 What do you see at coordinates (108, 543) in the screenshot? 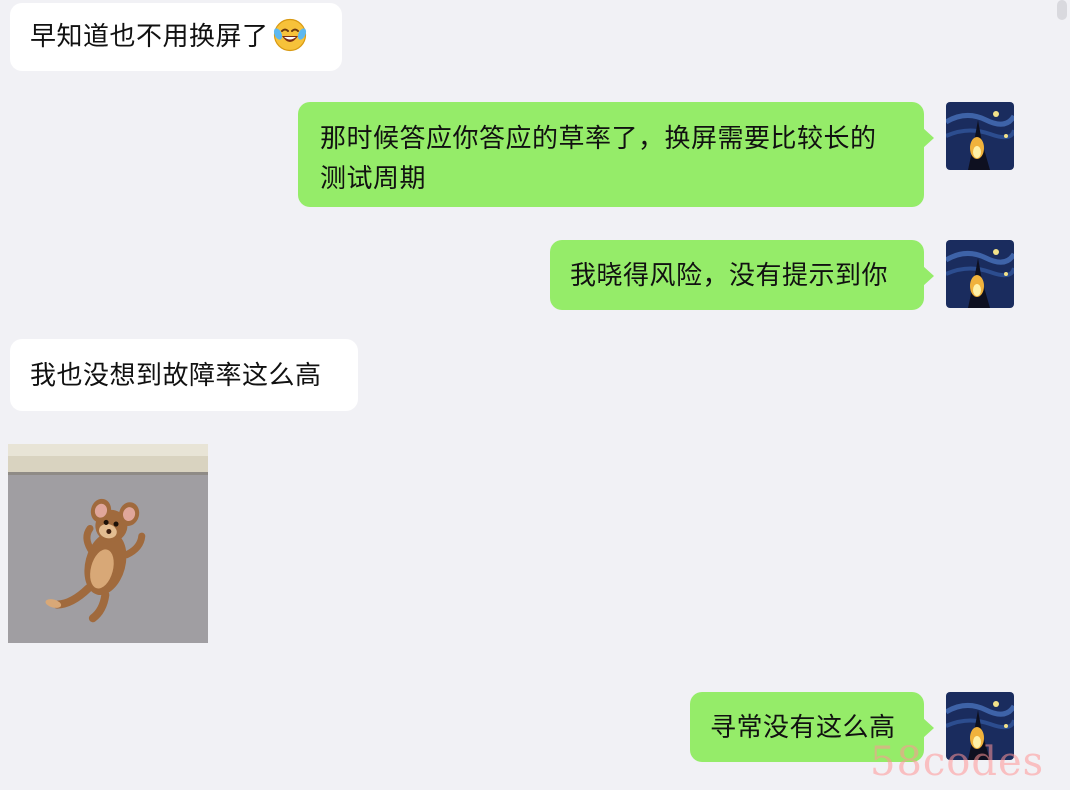
I see `jerry-mouse-sticker-image` at bounding box center [108, 543].